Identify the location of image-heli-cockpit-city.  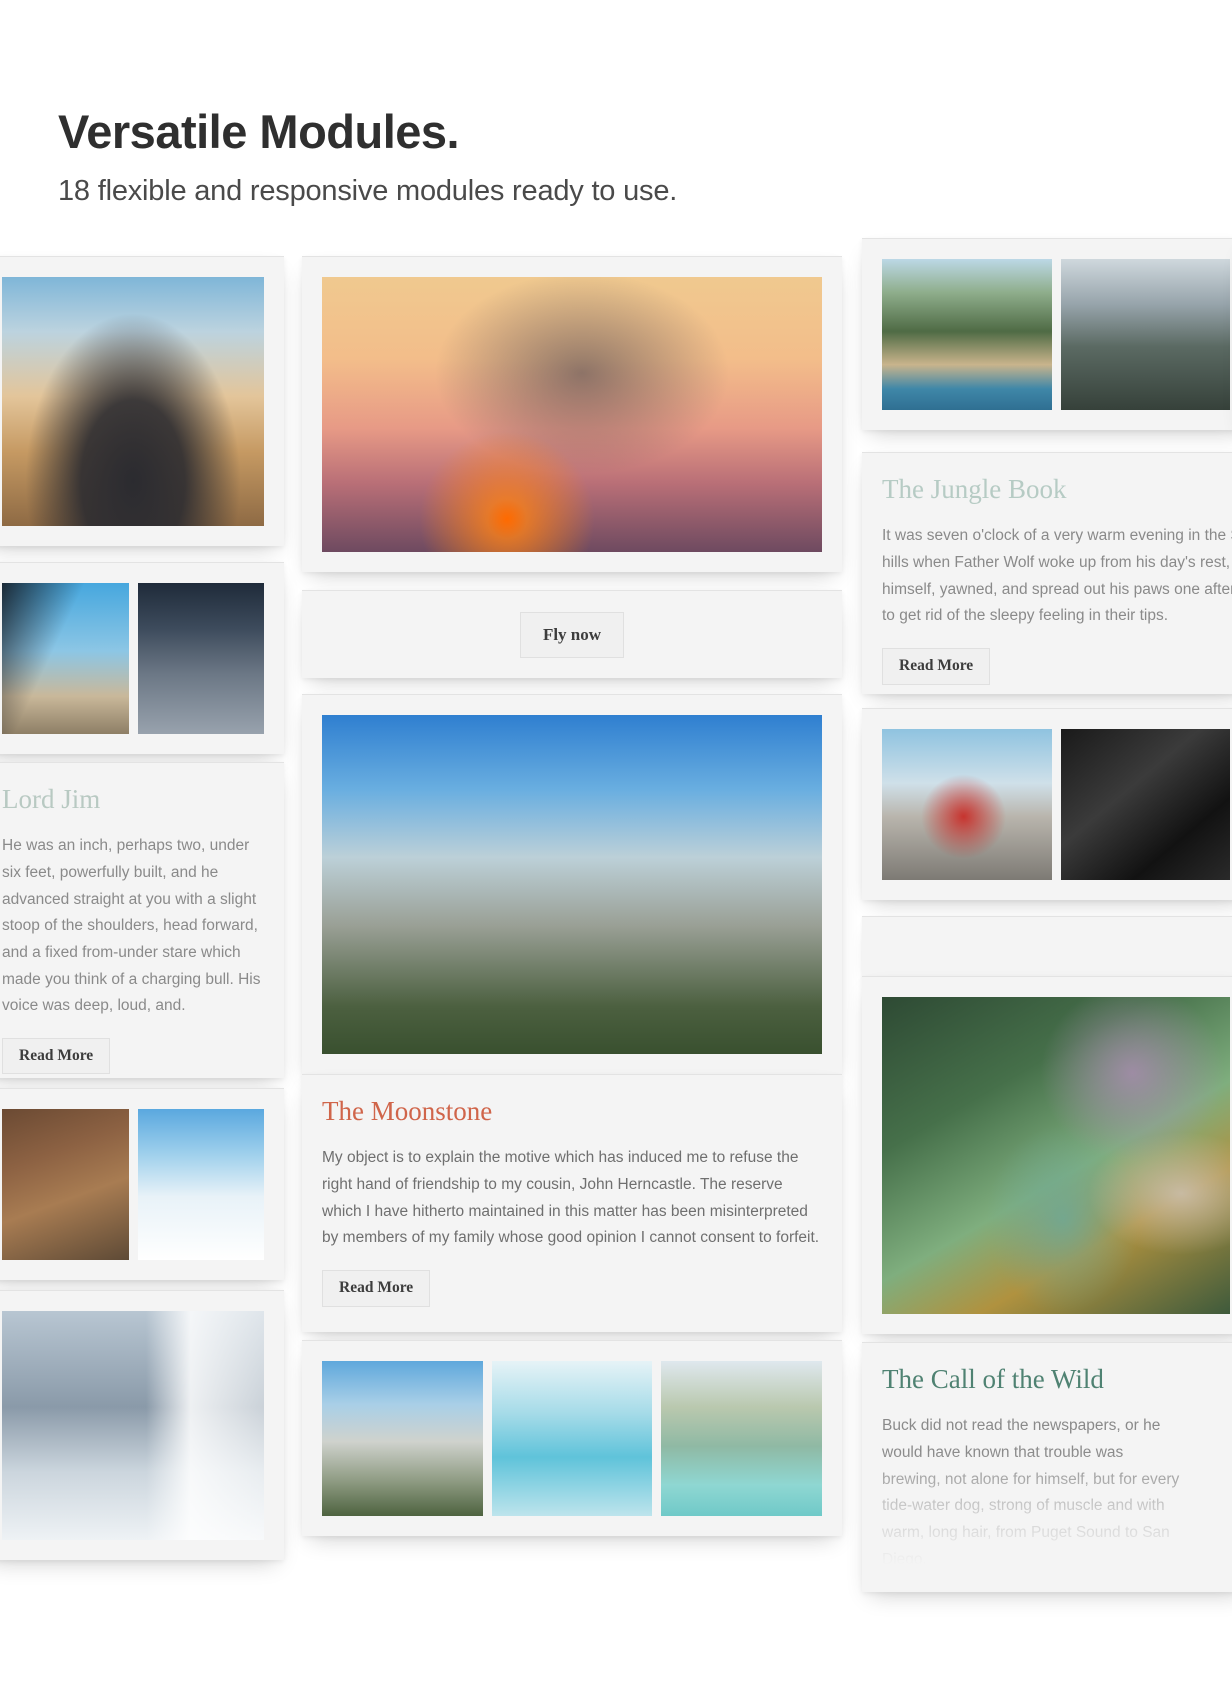
(133, 401).